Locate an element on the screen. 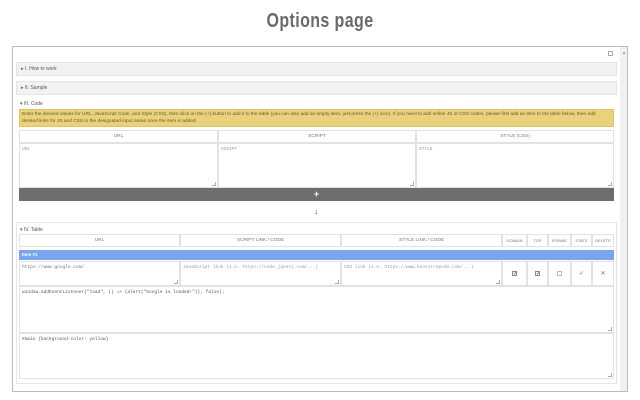  section-label: IV. Table is located at coordinates (33, 230).